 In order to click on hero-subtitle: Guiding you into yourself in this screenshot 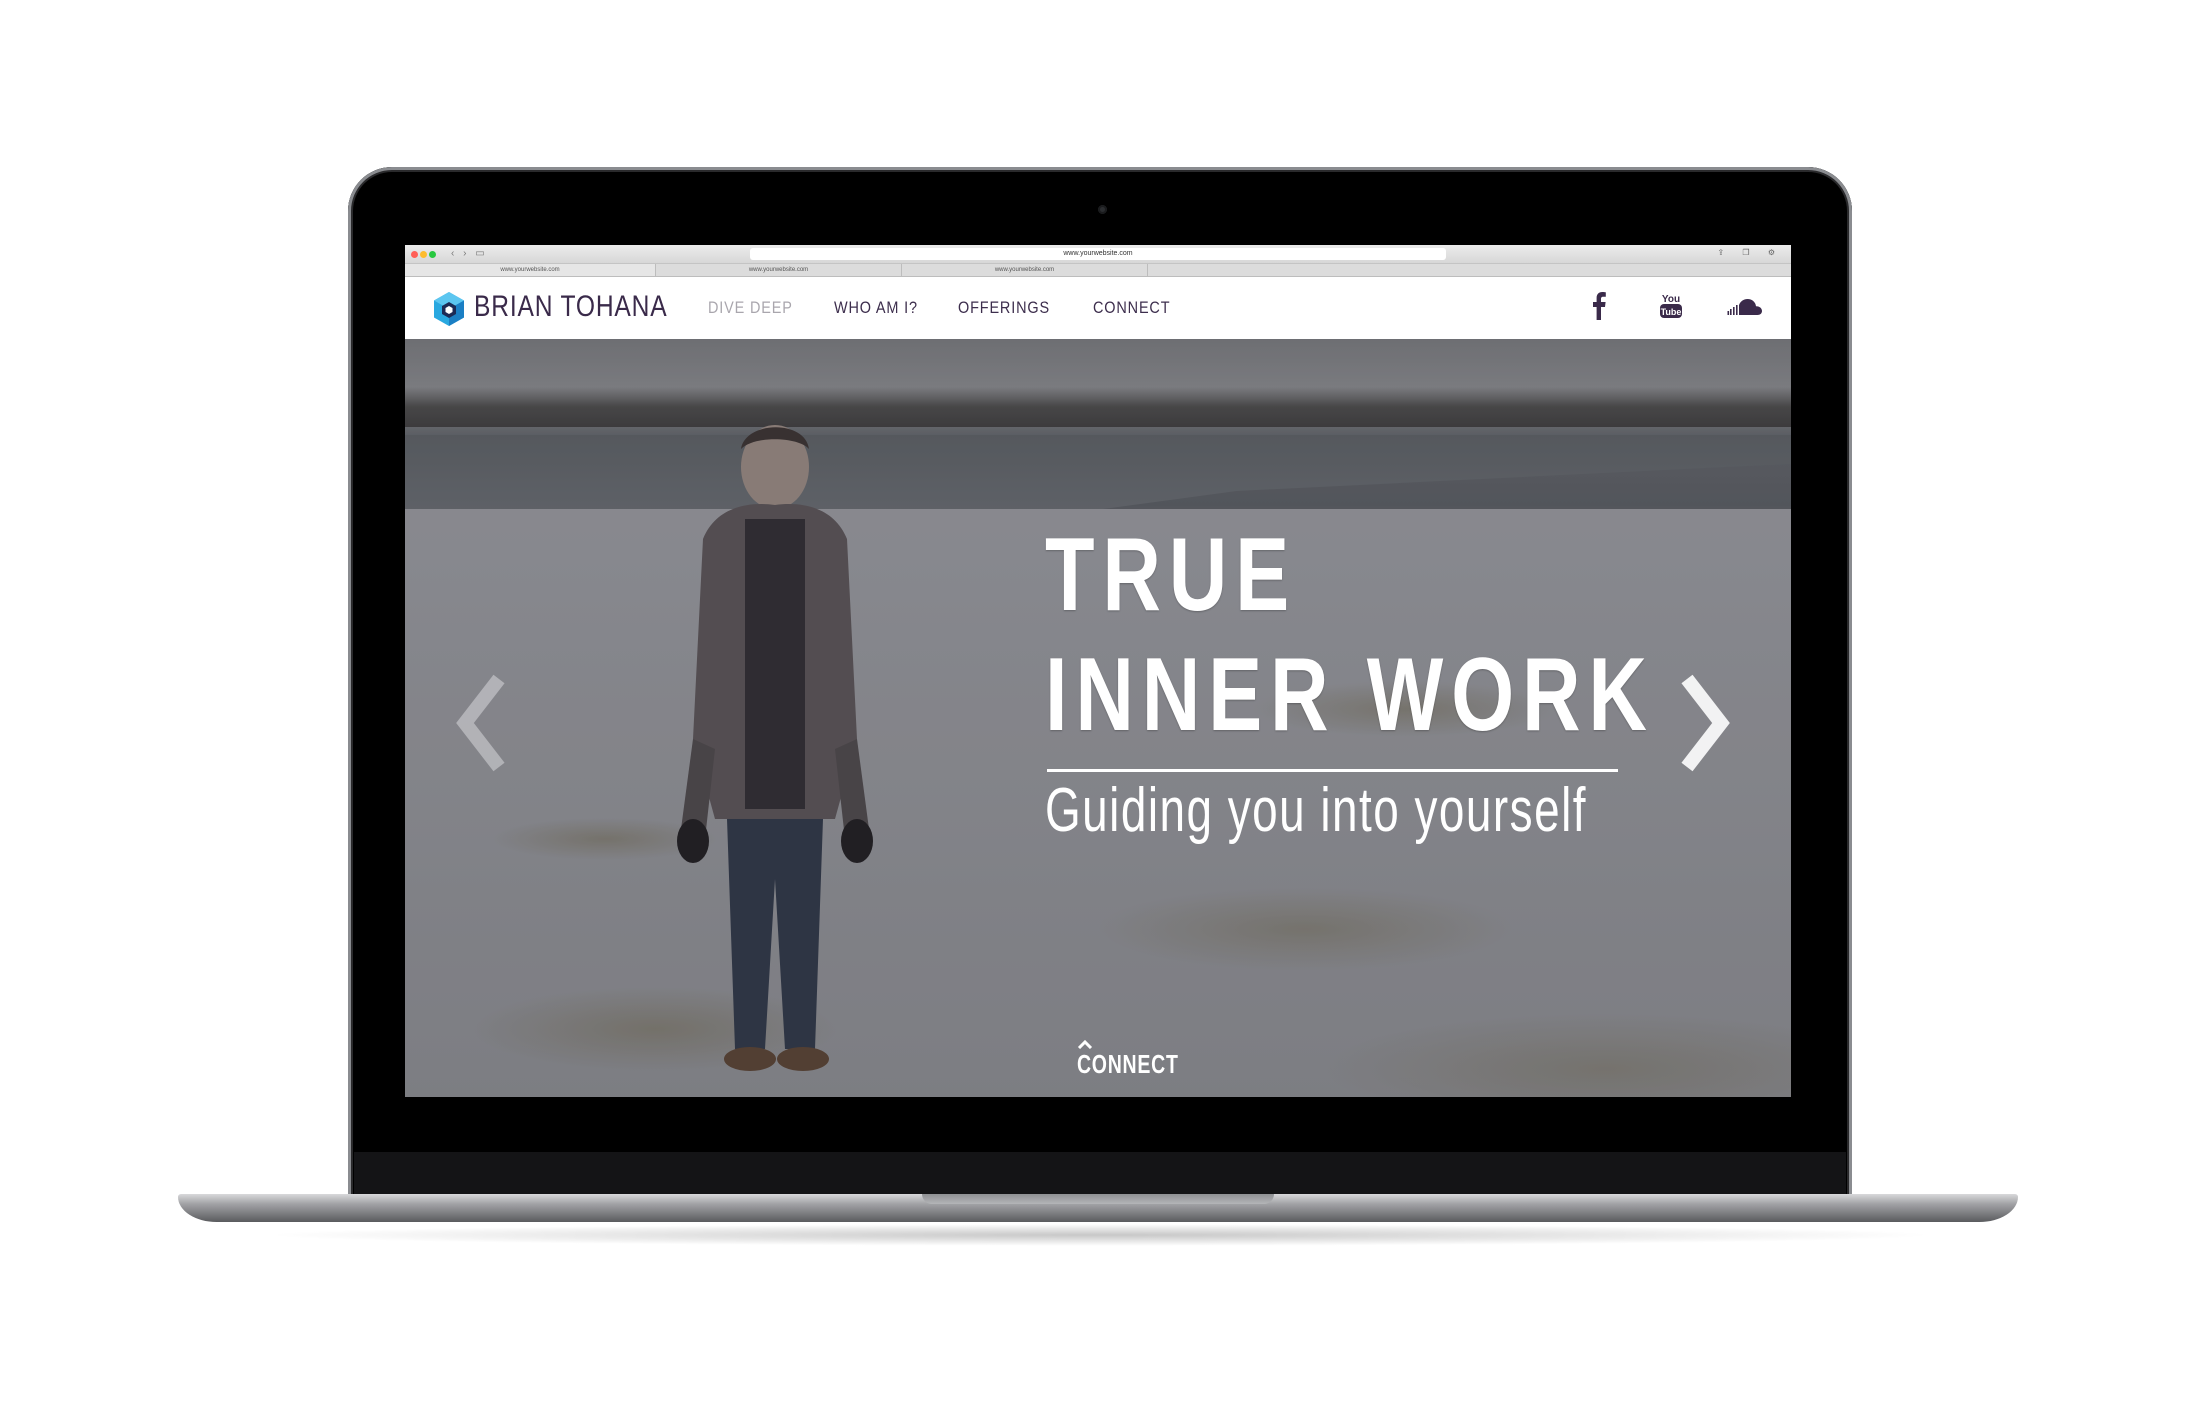, I will do `click(1316, 810)`.